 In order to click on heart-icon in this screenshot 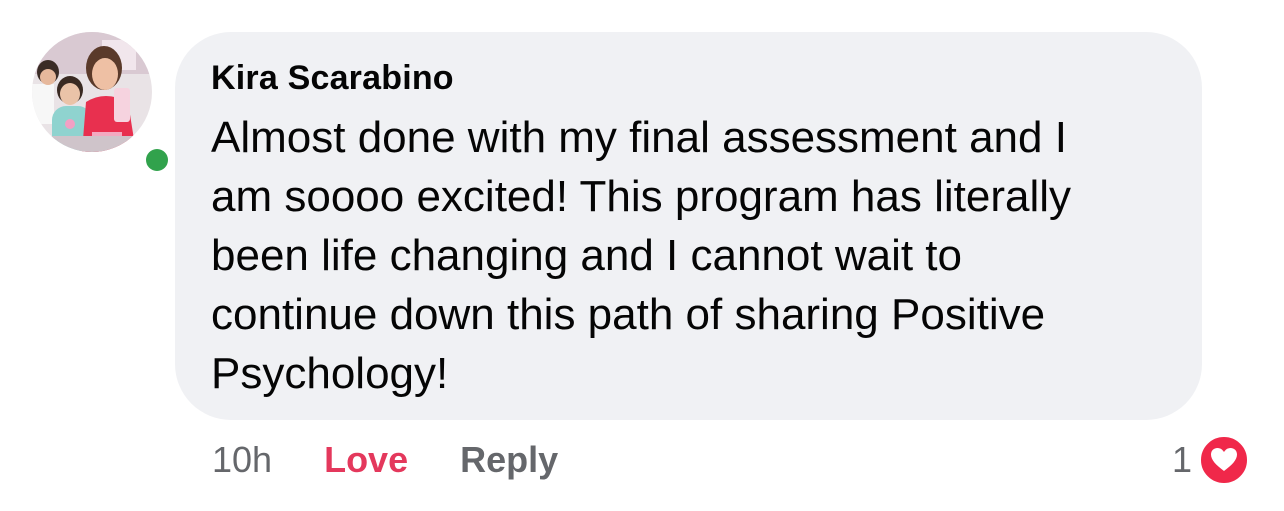, I will do `click(1224, 460)`.